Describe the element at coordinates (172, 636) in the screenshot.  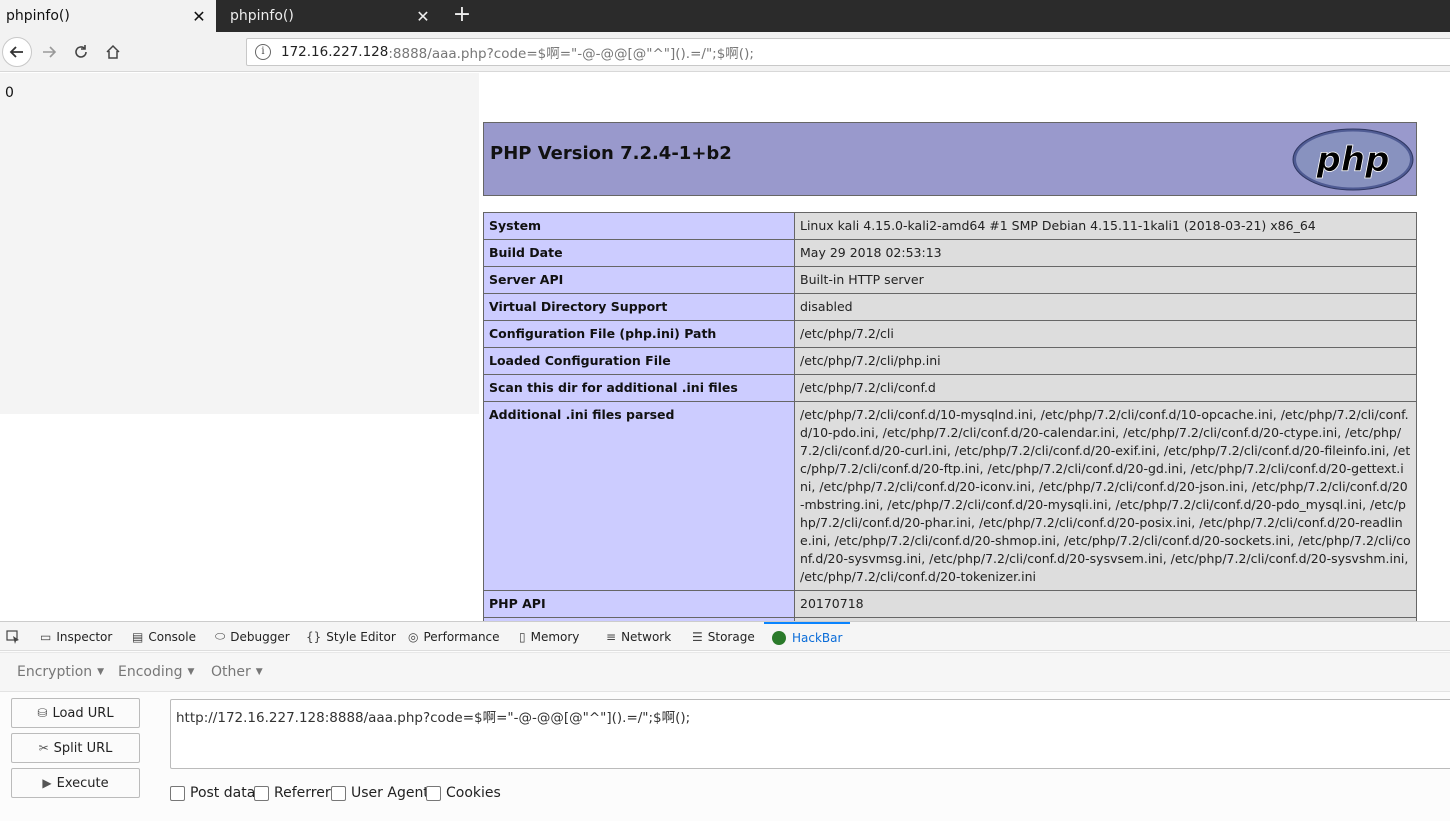
I see `devtools-tab-label: Console` at that location.